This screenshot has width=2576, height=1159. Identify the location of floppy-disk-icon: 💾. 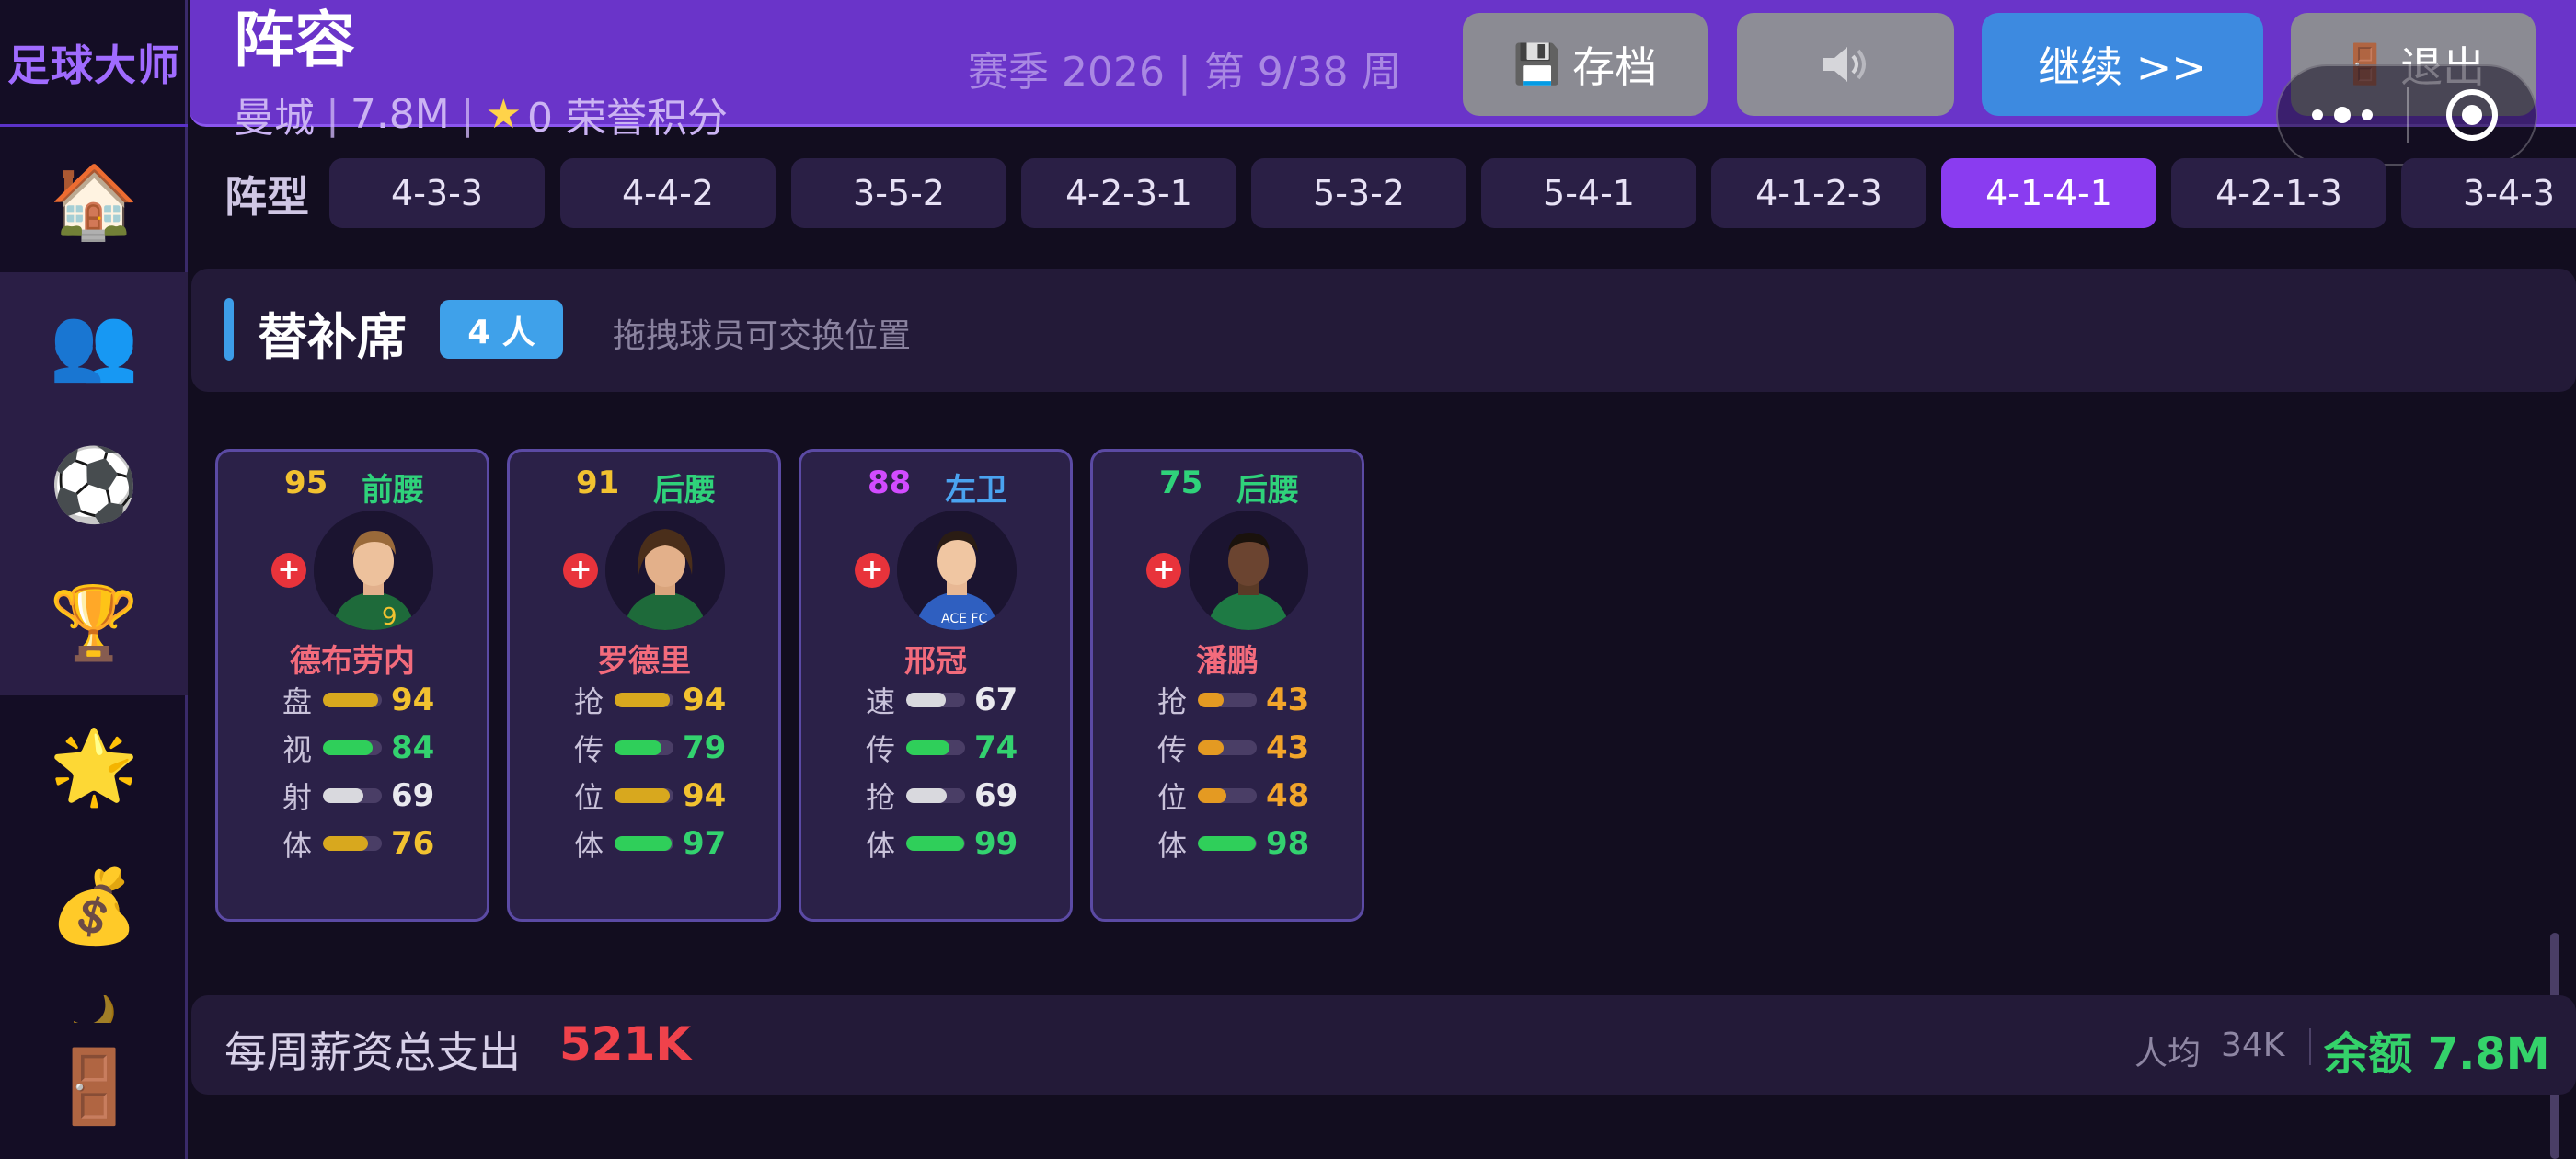
(1537, 63).